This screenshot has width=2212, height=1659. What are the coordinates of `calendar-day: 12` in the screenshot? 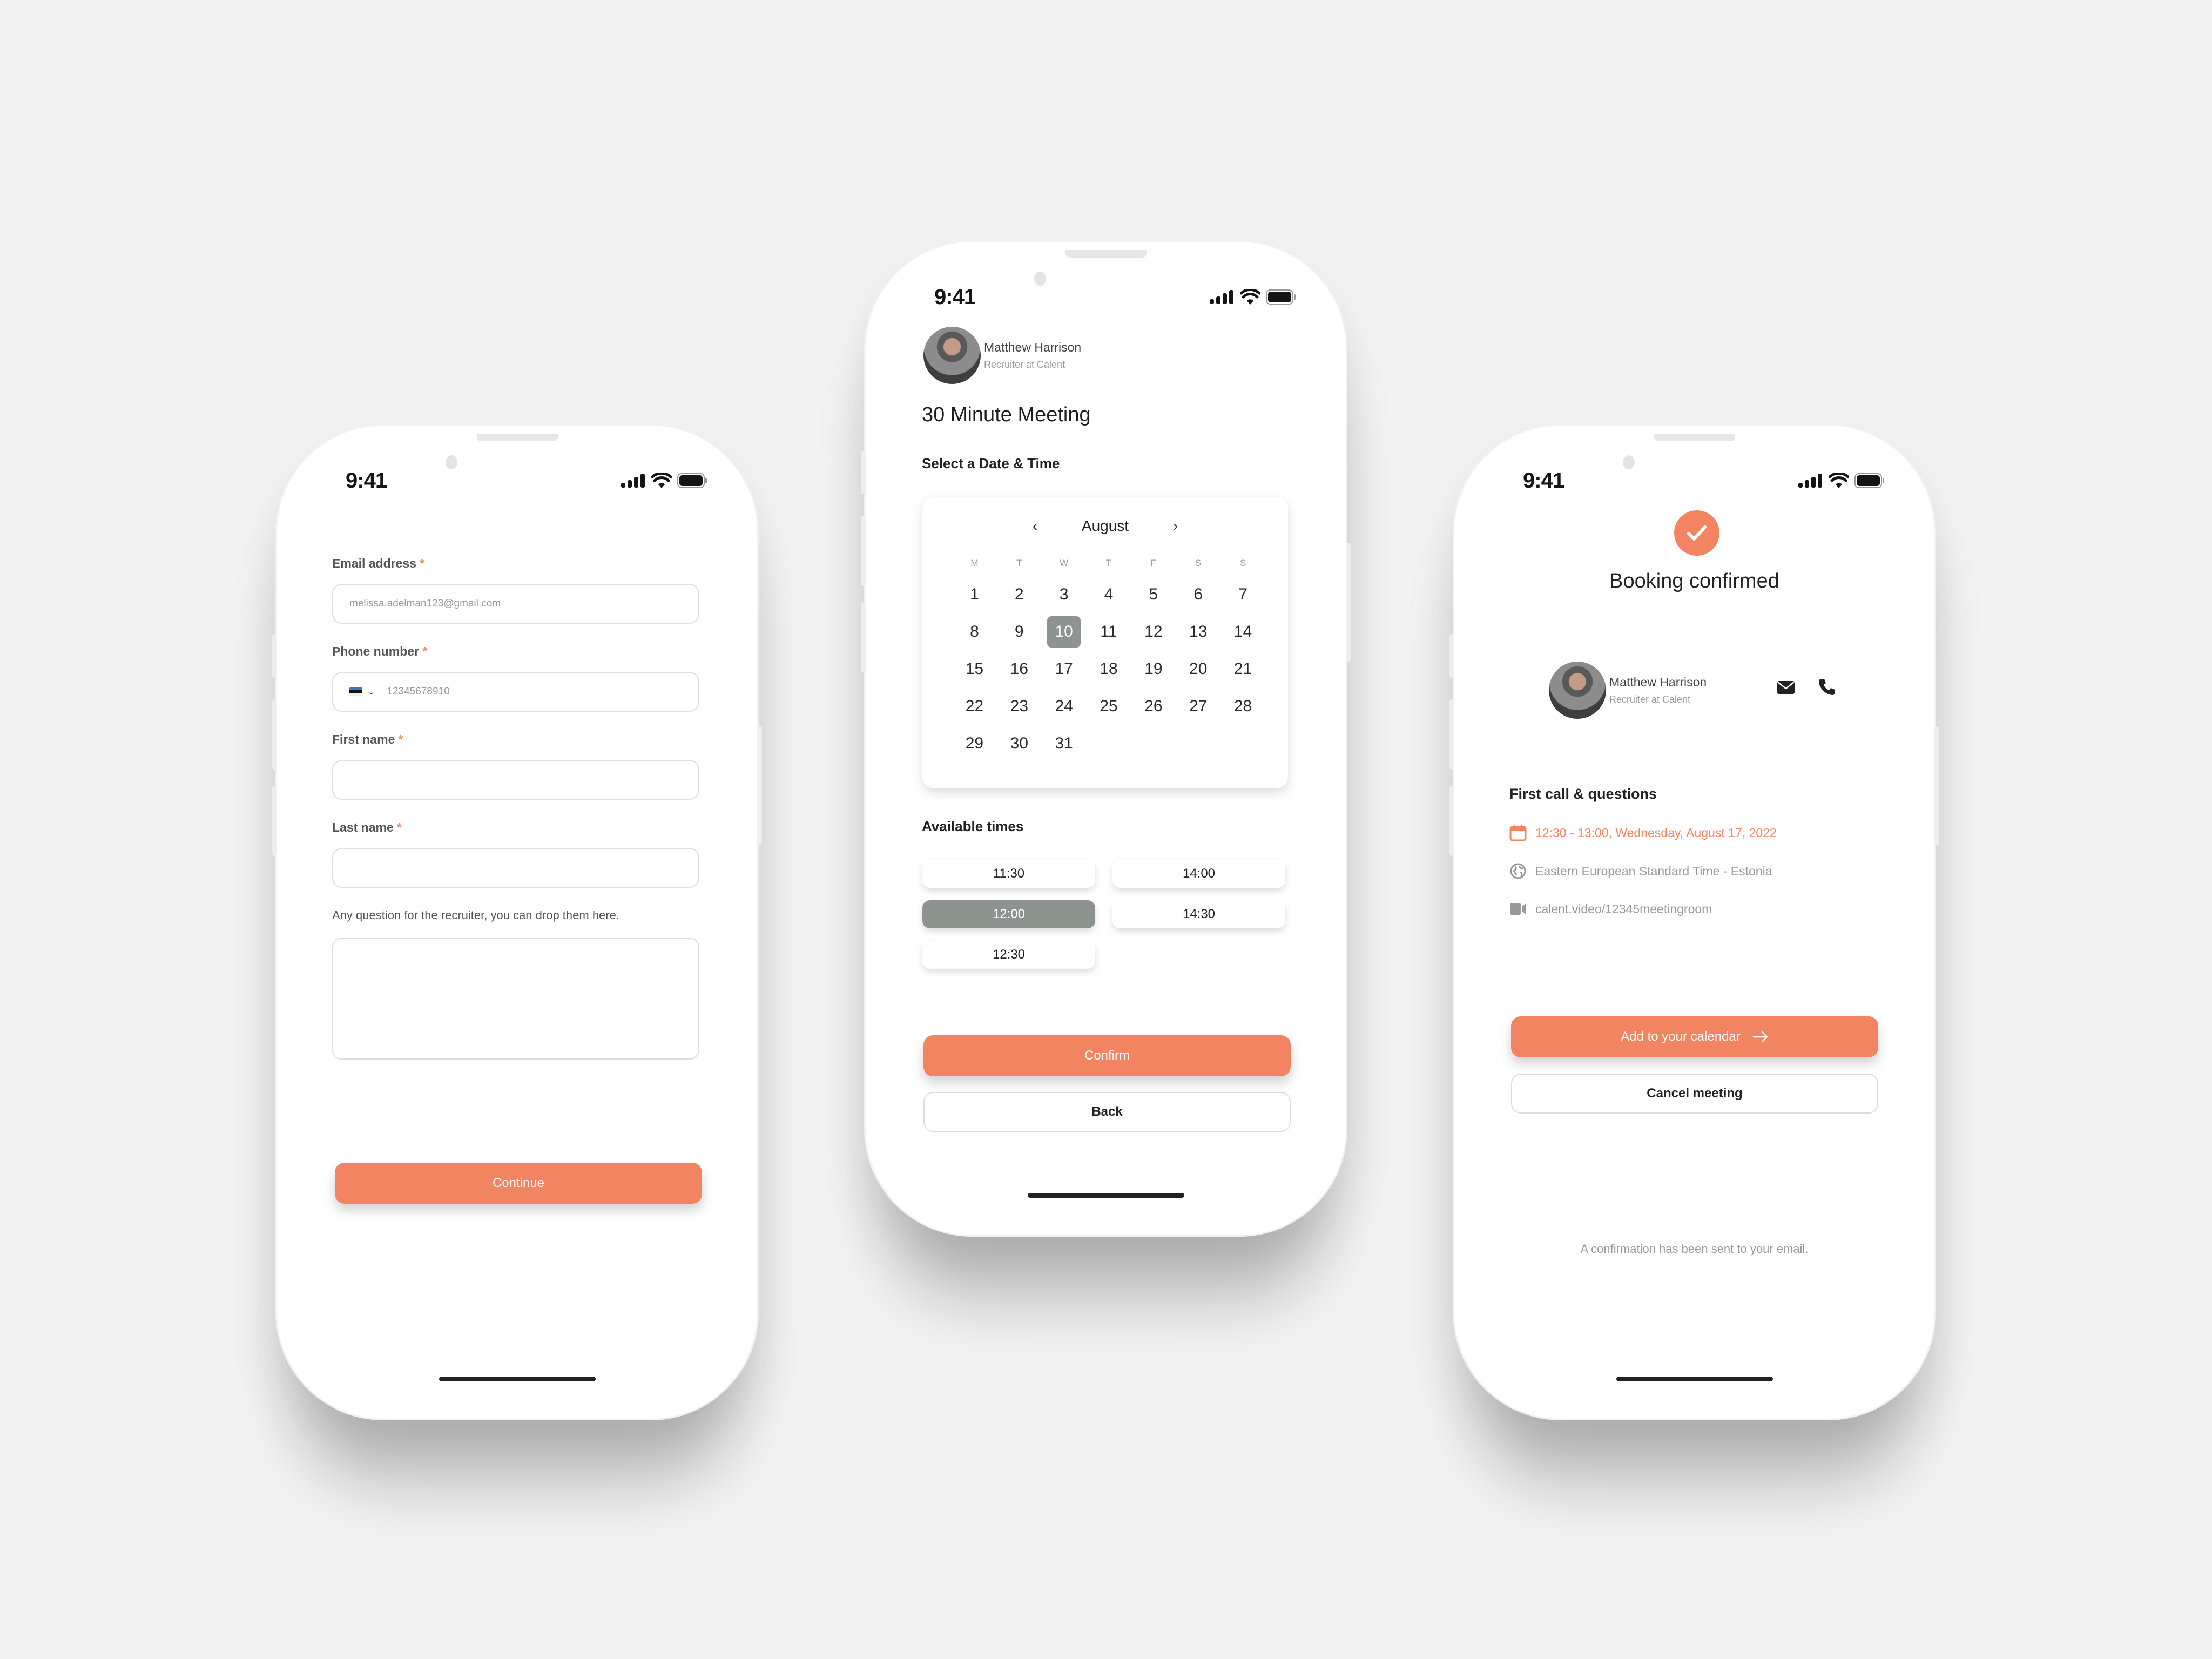 It's located at (1153, 631).